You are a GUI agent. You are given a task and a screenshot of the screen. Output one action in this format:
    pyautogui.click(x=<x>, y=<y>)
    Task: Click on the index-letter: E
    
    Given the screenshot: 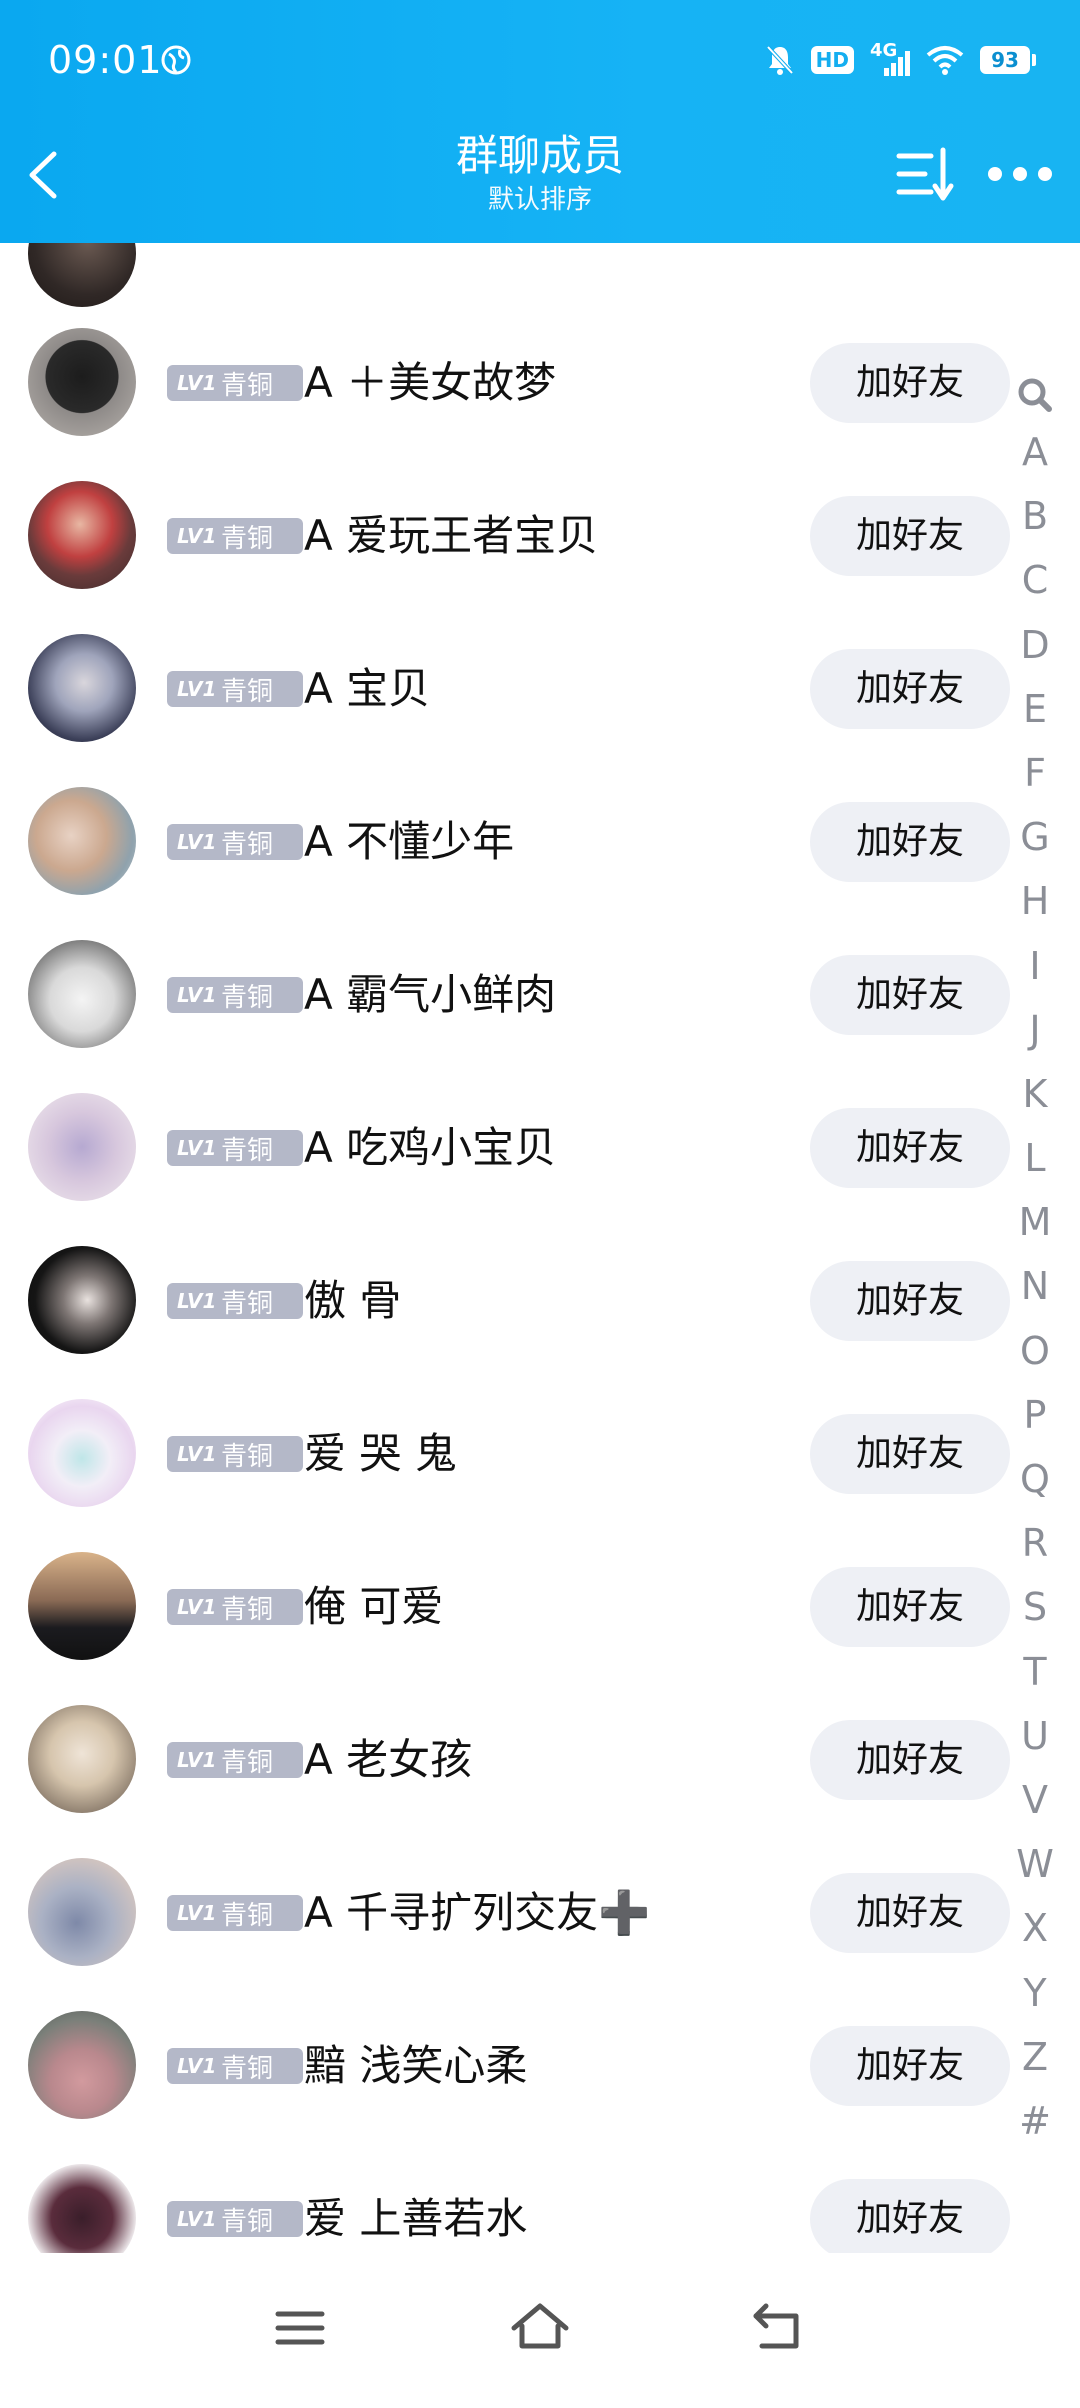 What is the action you would take?
    pyautogui.click(x=1035, y=709)
    